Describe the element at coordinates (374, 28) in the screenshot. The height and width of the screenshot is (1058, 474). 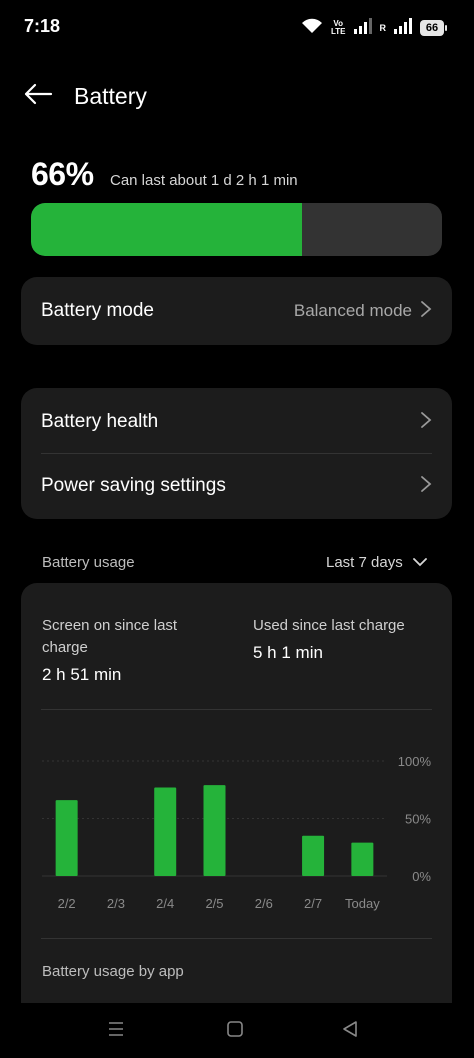
I see `status-icons: Vo LTE R 66` at that location.